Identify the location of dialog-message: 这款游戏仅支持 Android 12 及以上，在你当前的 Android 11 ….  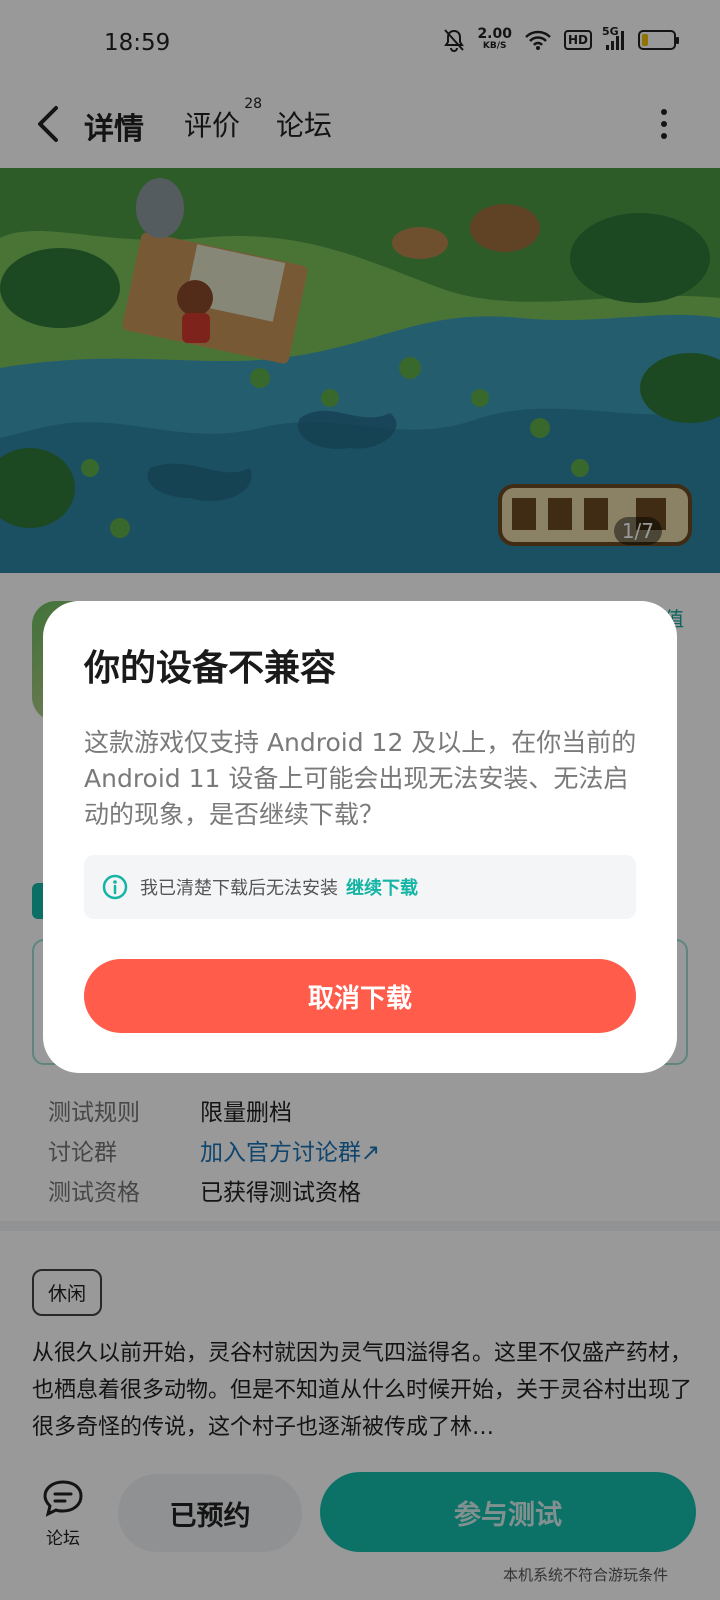
(360, 778).